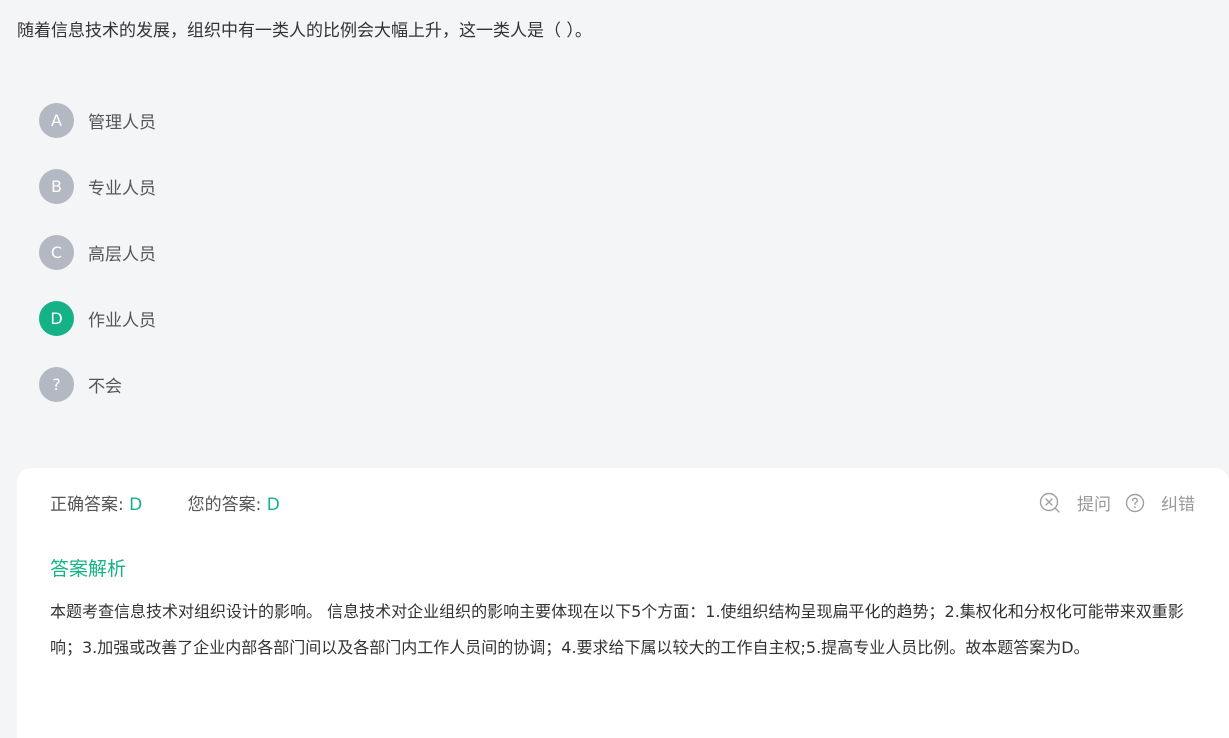 The width and height of the screenshot is (1229, 738). I want to click on option-b: B 专业人员, so click(97, 186).